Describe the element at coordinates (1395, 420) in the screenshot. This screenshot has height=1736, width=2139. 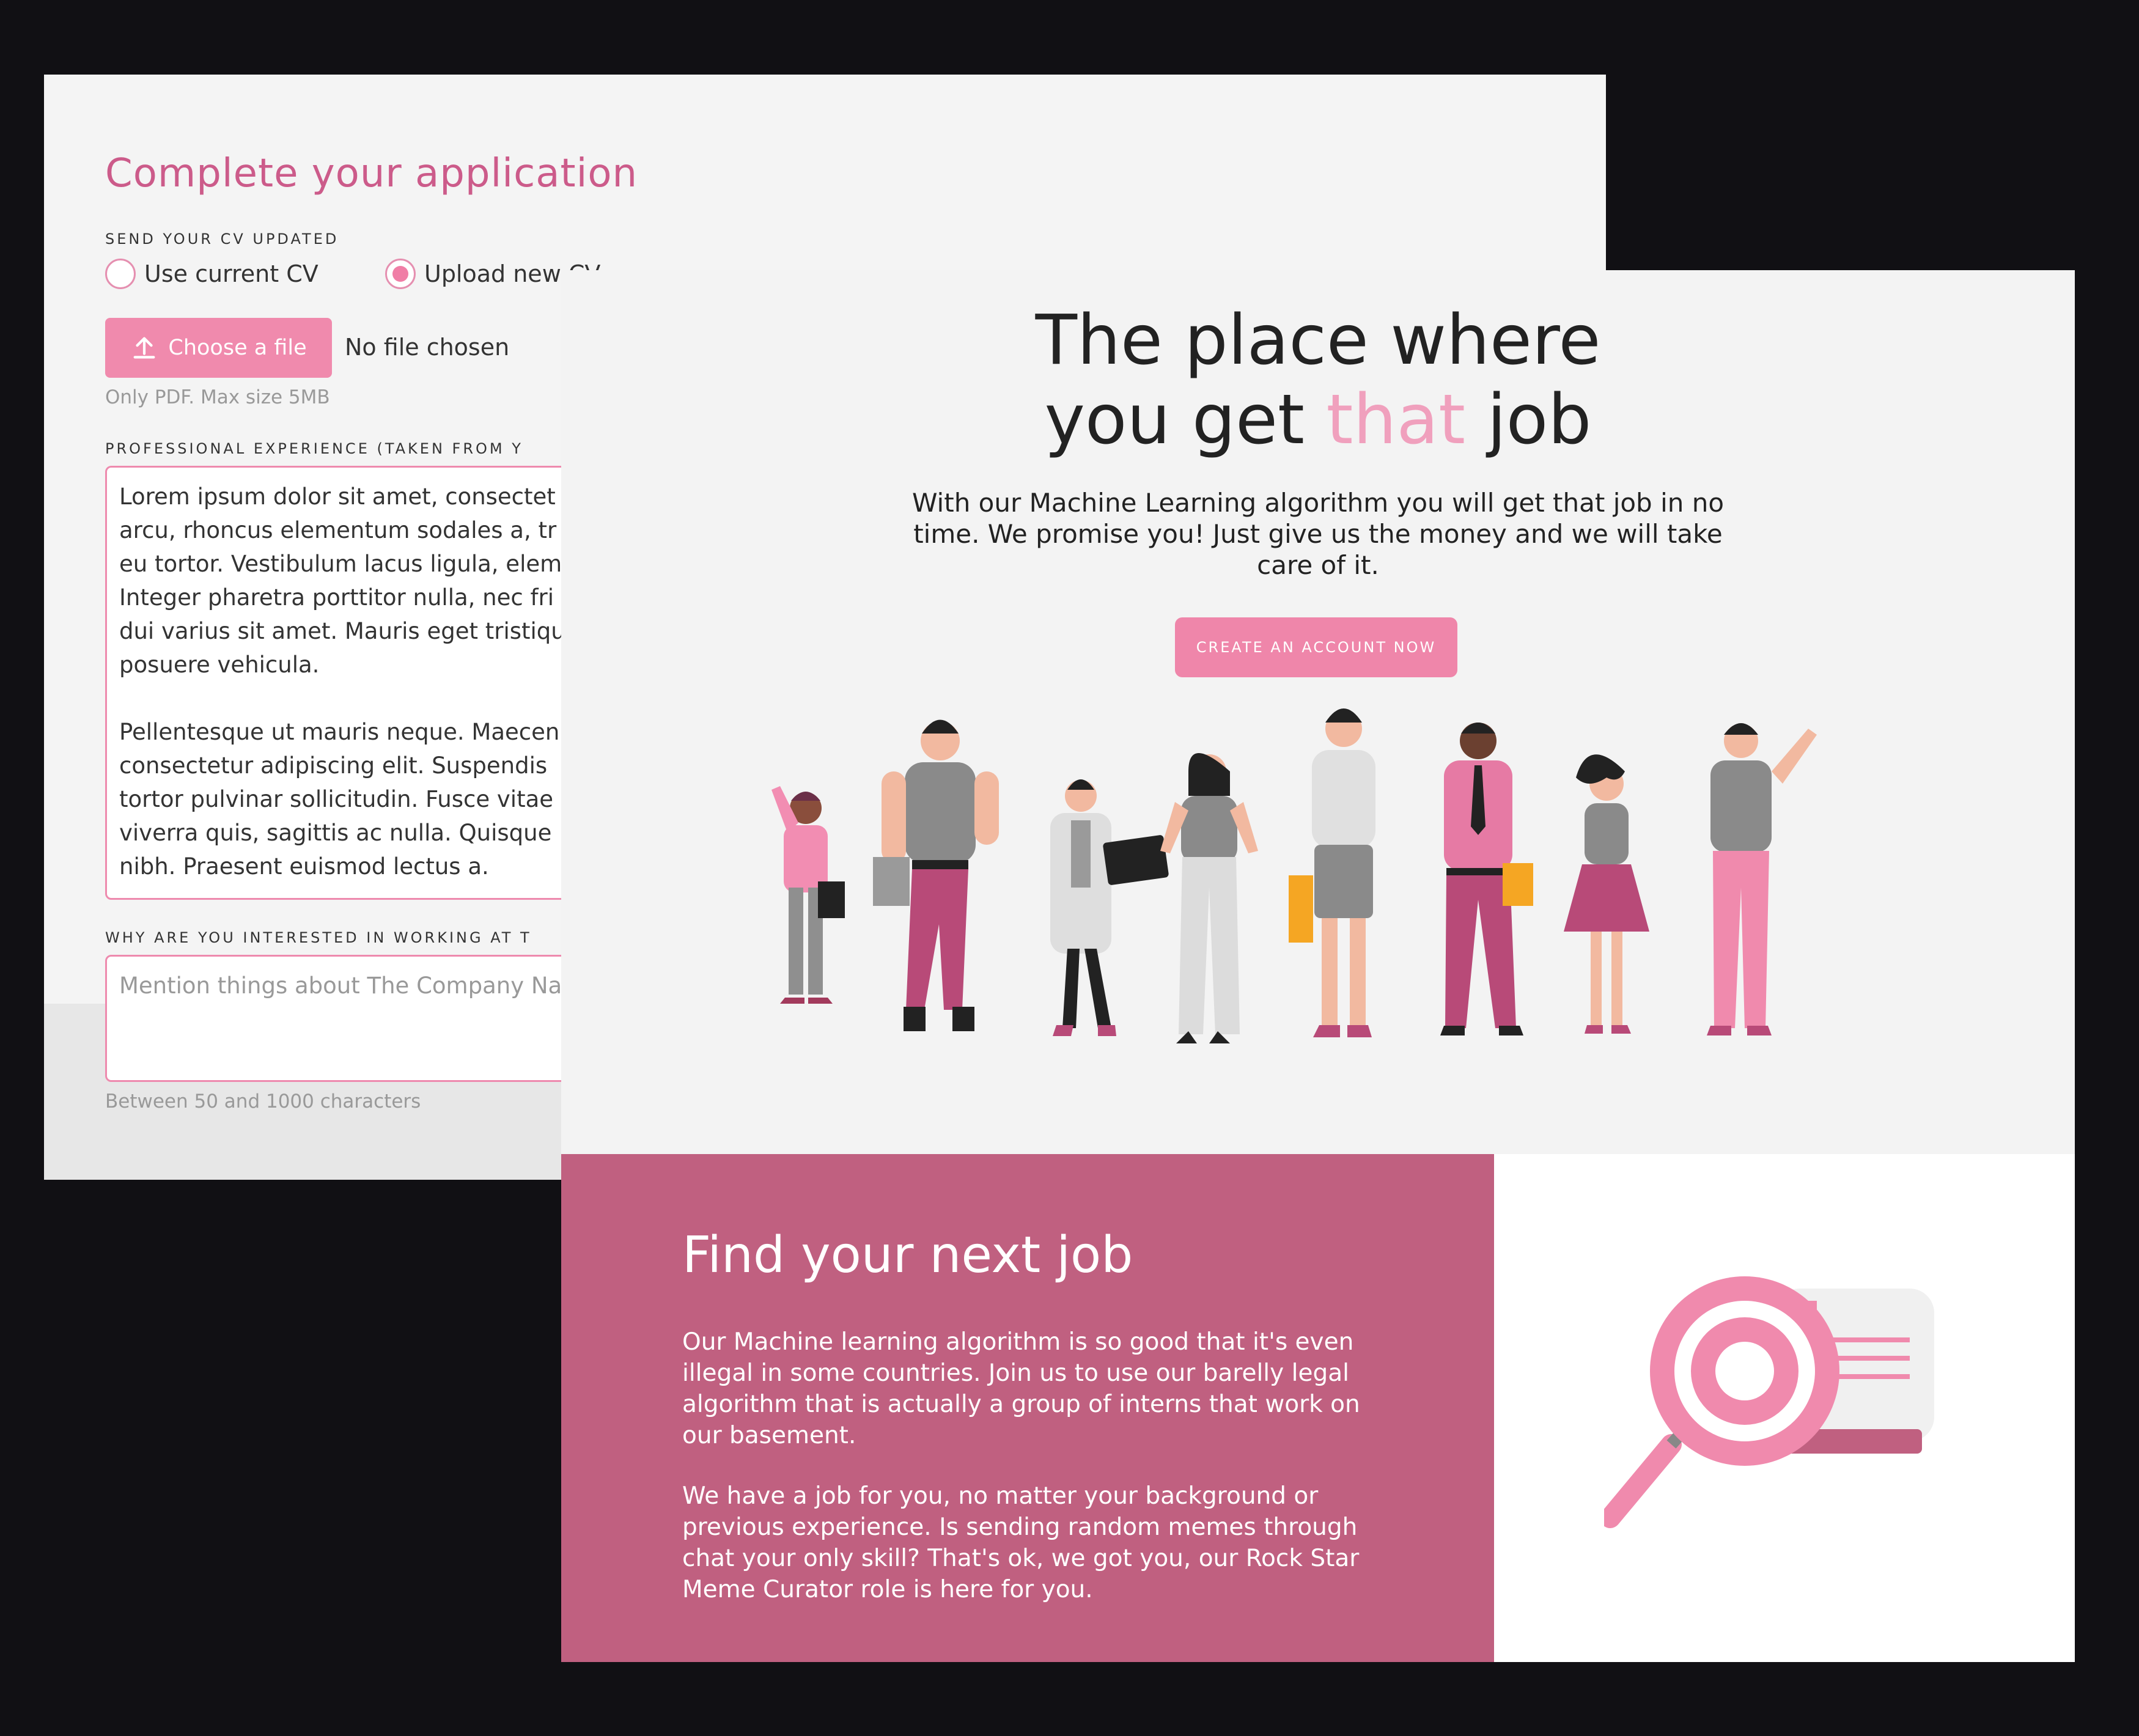
I see `hero-accent-word: that` at that location.